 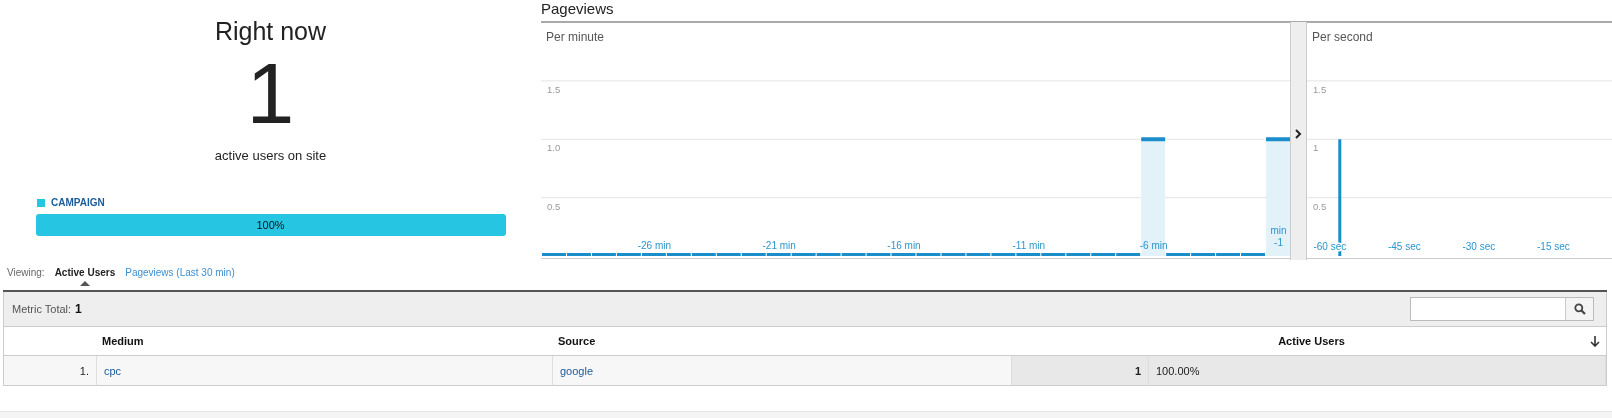 What do you see at coordinates (779, 245) in the screenshot?
I see `x-tick-label: -21 min` at bounding box center [779, 245].